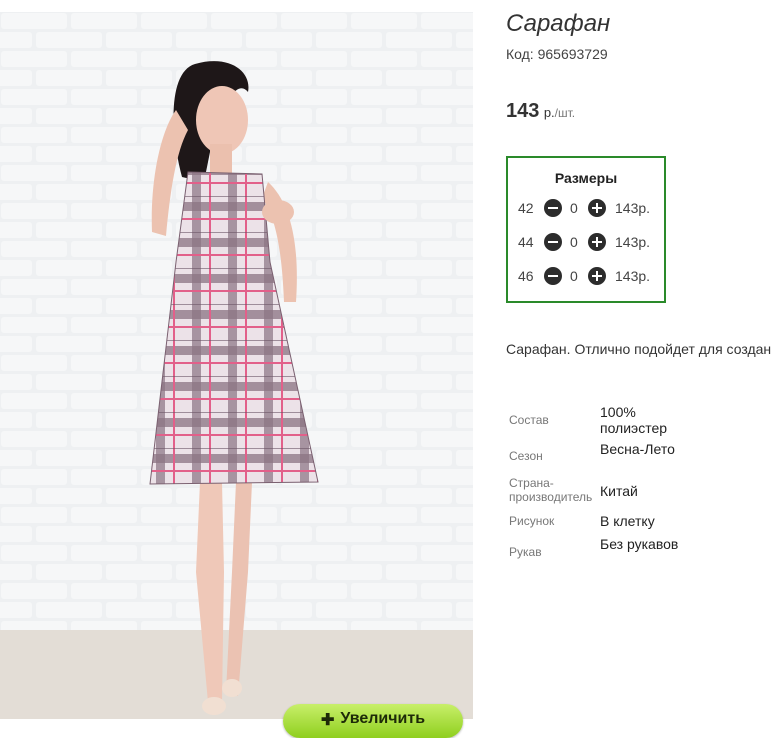 This screenshot has height=738, width=777. What do you see at coordinates (529, 420) in the screenshot?
I see `spec-key: Состав` at bounding box center [529, 420].